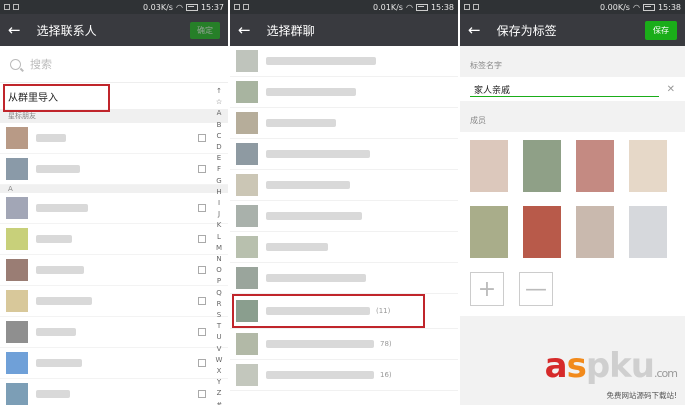 Image resolution: width=685 pixels, height=405 pixels. I want to click on app-icon, so click(246, 7).